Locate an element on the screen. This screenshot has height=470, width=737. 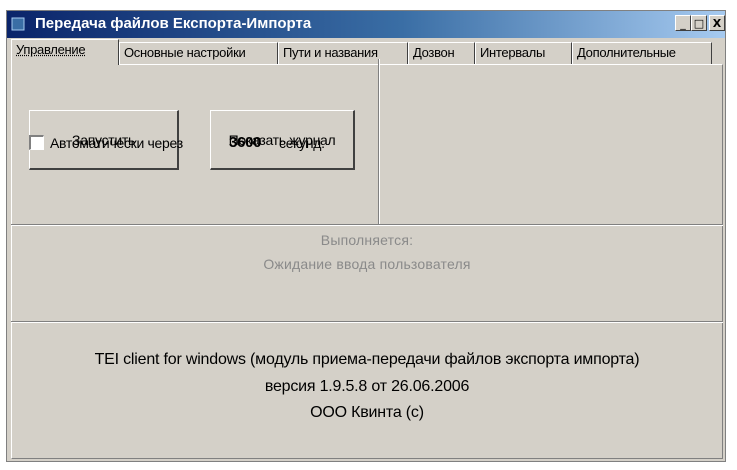
info-top-divider is located at coordinates (367, 322).